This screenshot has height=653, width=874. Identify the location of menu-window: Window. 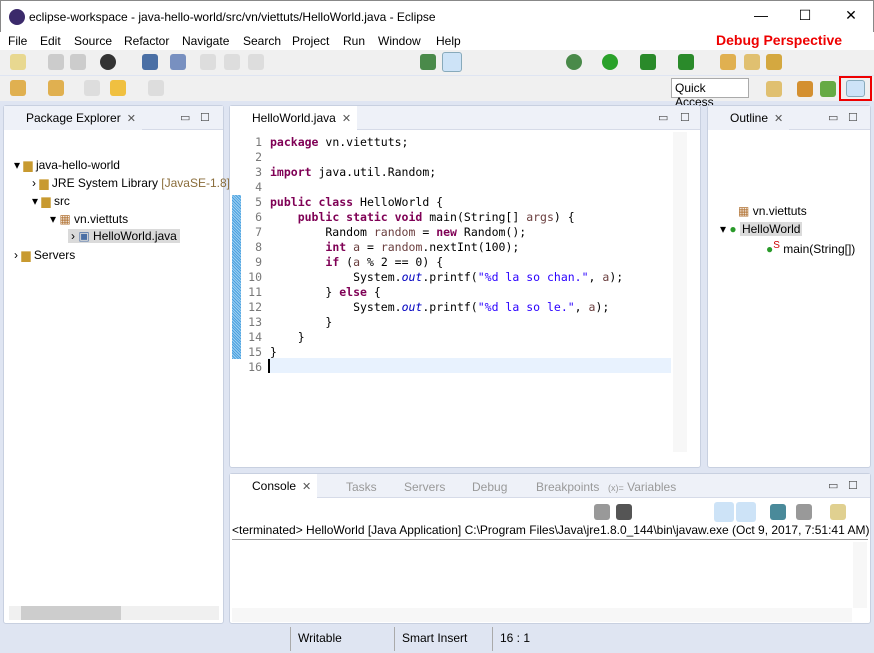
(399, 41).